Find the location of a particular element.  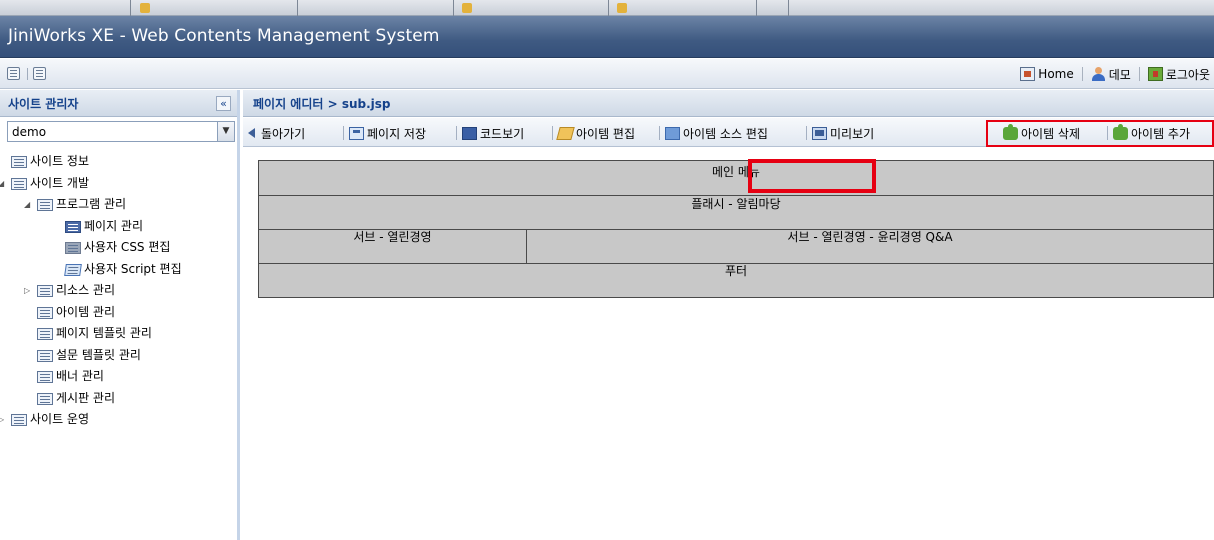

layout-row-sub: 서브 - 열린경영 서브 - 열린경영 - 윤리경영 Q&A is located at coordinates (736, 246).